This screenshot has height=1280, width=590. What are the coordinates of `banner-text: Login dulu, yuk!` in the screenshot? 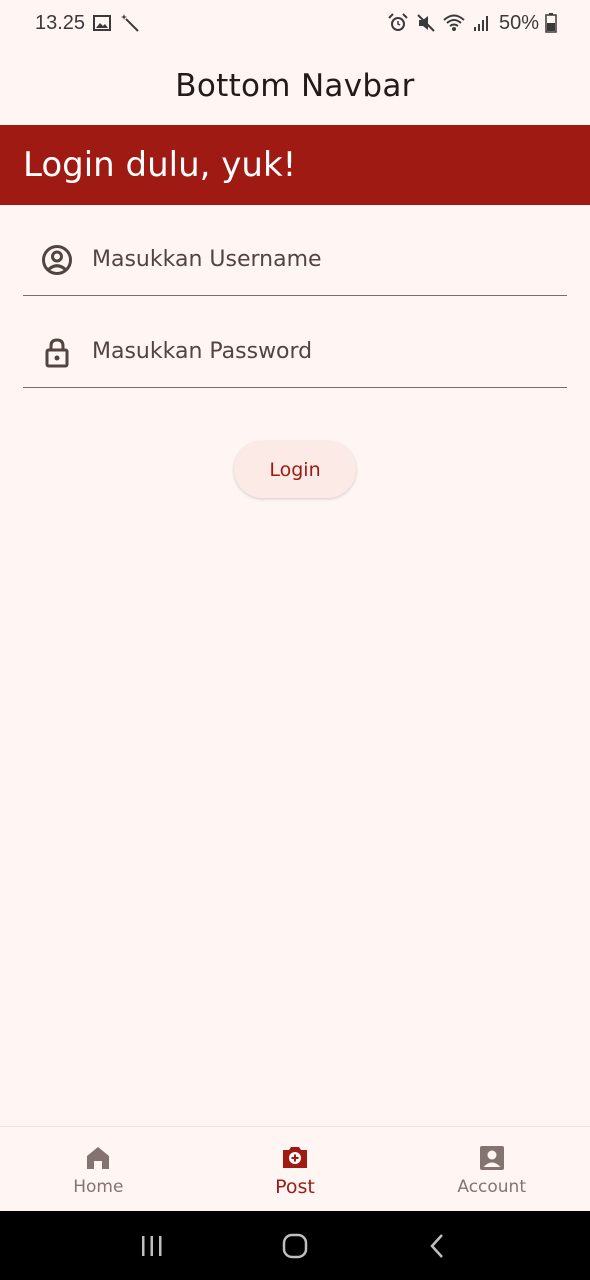 It's located at (160, 165).